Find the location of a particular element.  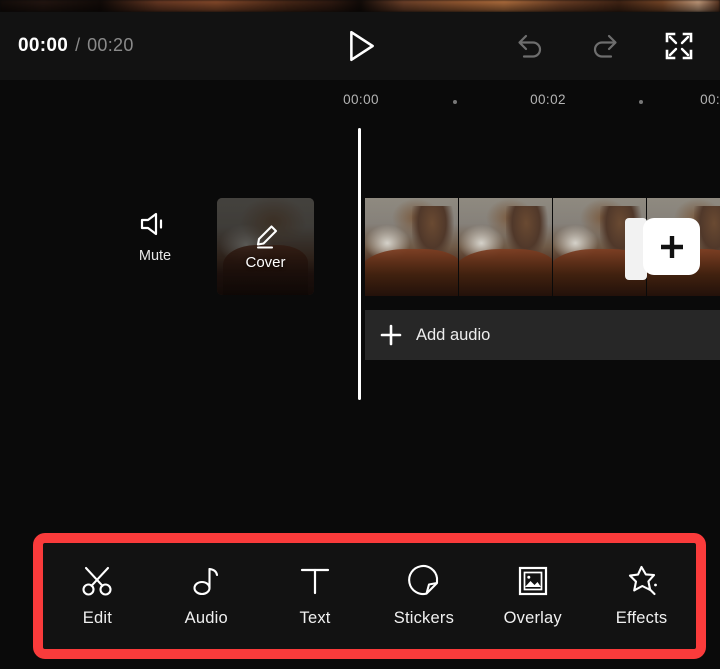

toolbar-item-overlay: Overlay is located at coordinates (532, 596).